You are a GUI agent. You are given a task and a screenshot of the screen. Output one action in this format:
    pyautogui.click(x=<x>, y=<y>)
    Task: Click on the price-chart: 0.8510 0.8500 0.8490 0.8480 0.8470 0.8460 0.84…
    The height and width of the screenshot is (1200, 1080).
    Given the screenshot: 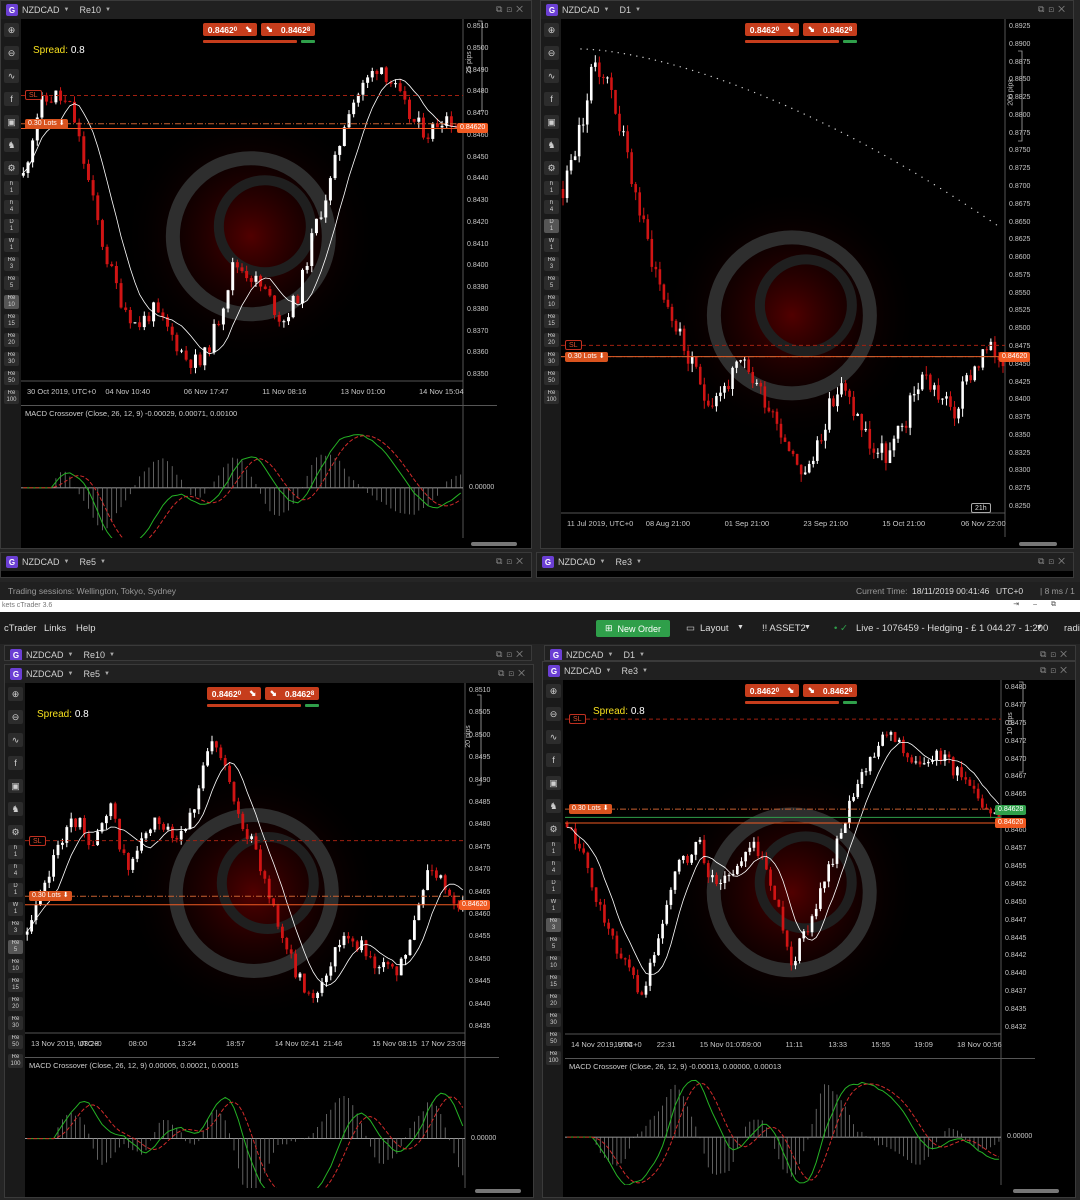 What is the action you would take?
    pyautogui.click(x=259, y=212)
    